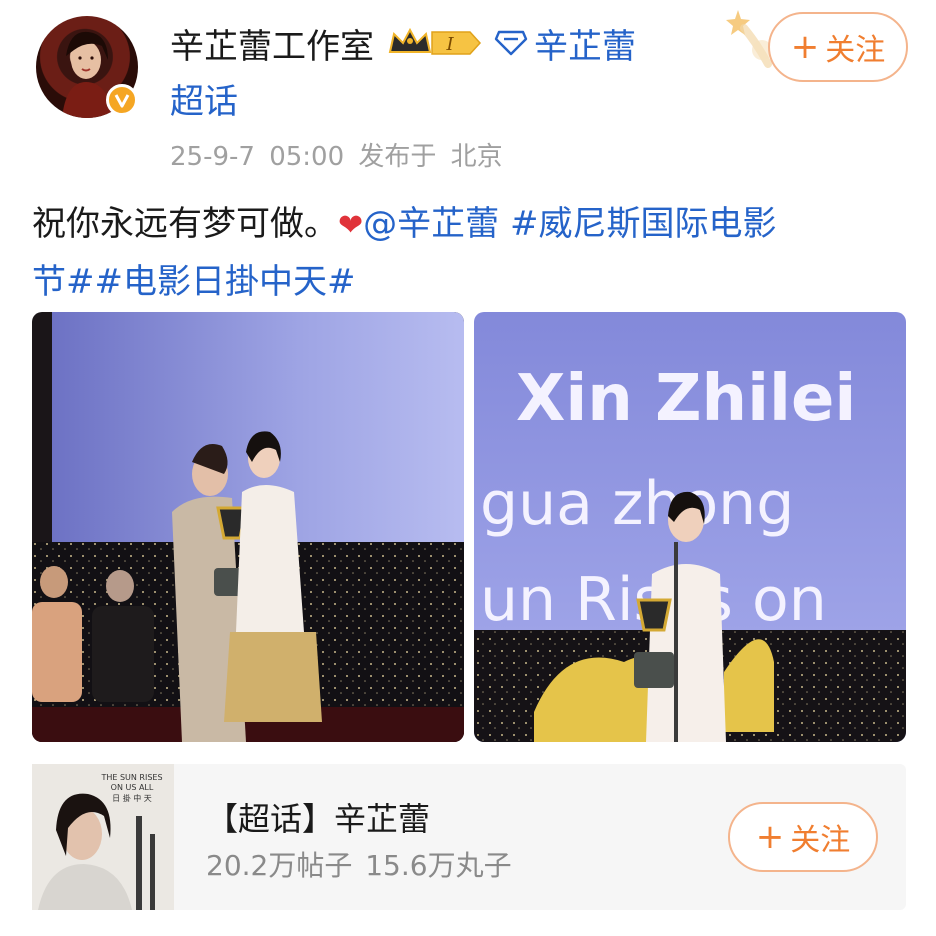 The width and height of the screenshot is (936, 936). I want to click on linked-name: 辛芷蕾, so click(585, 46).